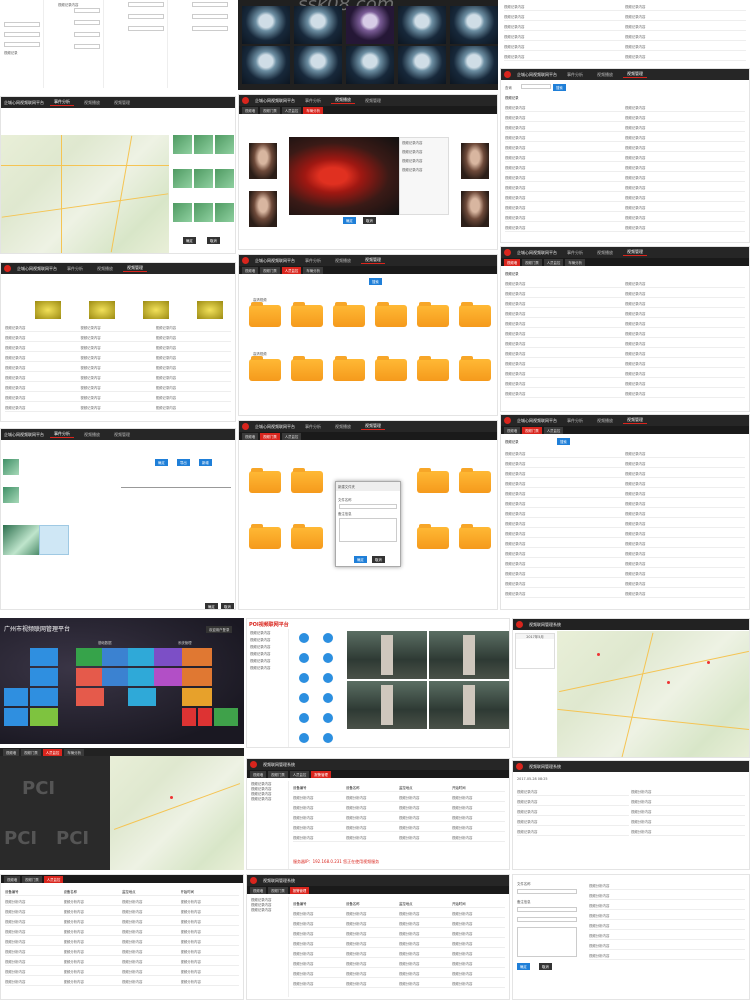 The width and height of the screenshot is (750, 1000). What do you see at coordinates (387, 655) in the screenshot?
I see `cctv-feed` at bounding box center [387, 655].